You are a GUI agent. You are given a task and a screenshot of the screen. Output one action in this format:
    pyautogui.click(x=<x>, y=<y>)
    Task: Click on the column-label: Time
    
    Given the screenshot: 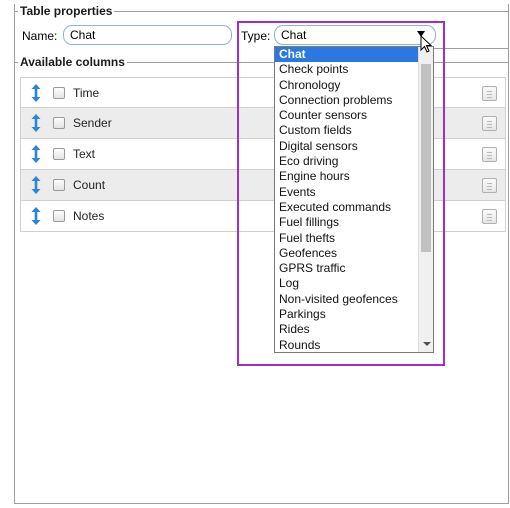 What is the action you would take?
    pyautogui.click(x=86, y=92)
    